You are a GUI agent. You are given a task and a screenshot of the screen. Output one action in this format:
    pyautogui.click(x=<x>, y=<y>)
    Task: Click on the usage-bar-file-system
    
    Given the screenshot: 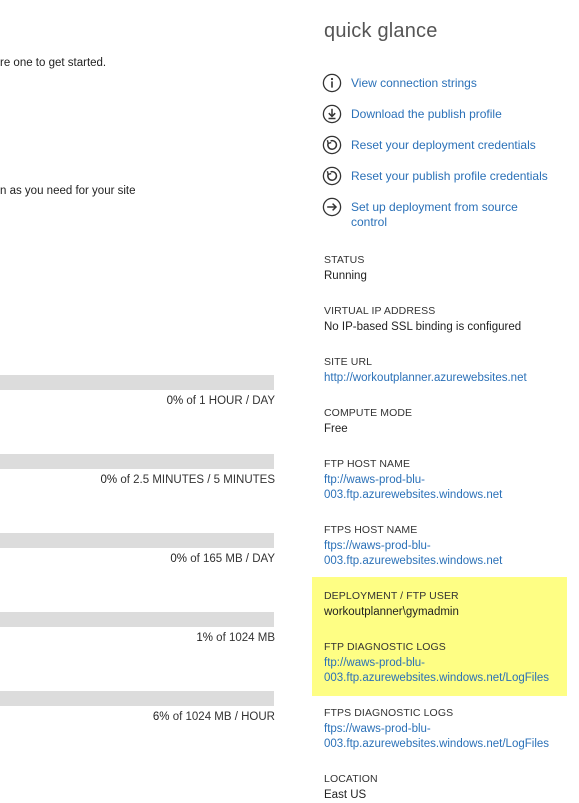 What is the action you would take?
    pyautogui.click(x=137, y=619)
    